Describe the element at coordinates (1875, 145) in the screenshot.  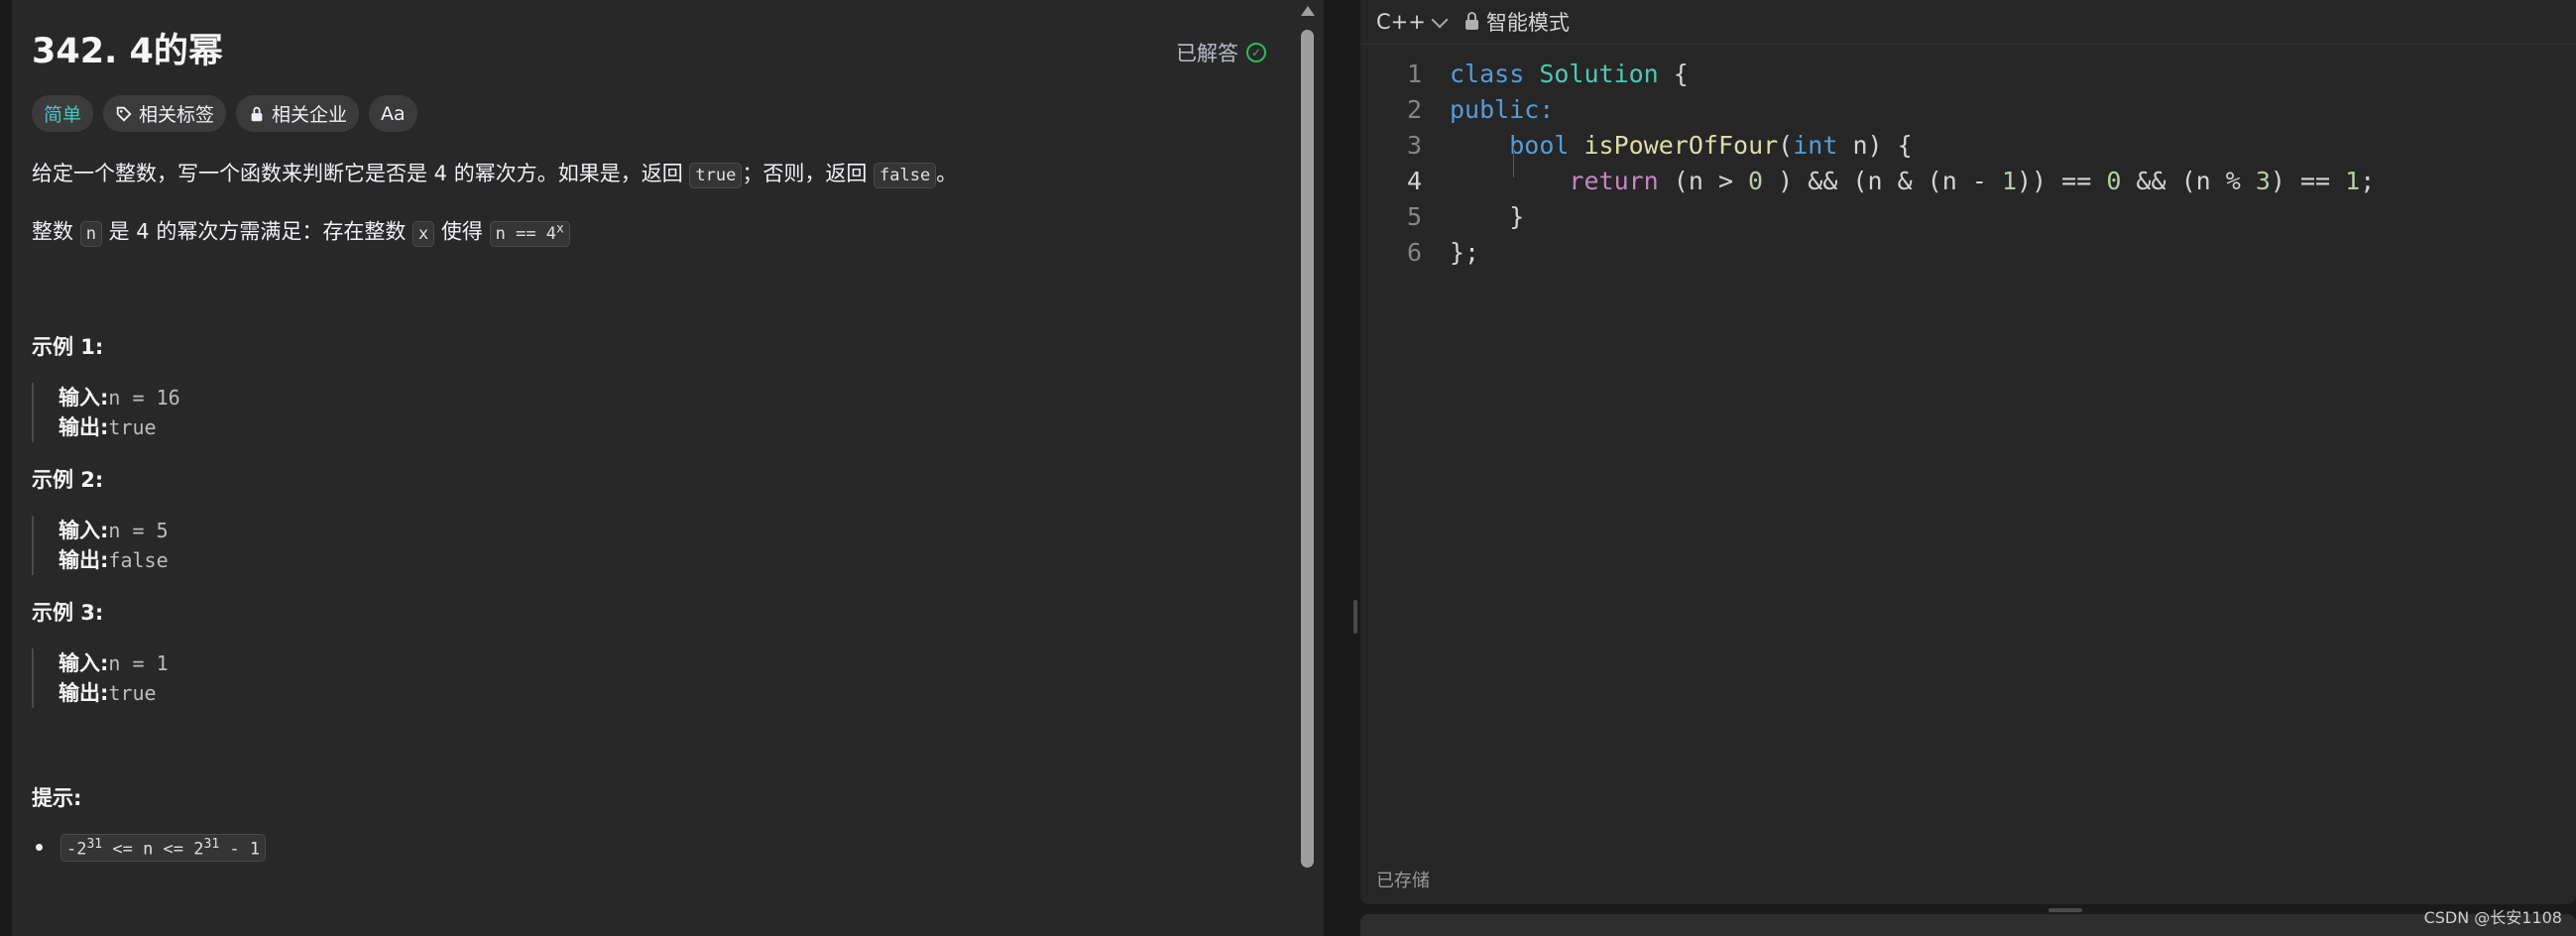
I see `code-token: n) {` at that location.